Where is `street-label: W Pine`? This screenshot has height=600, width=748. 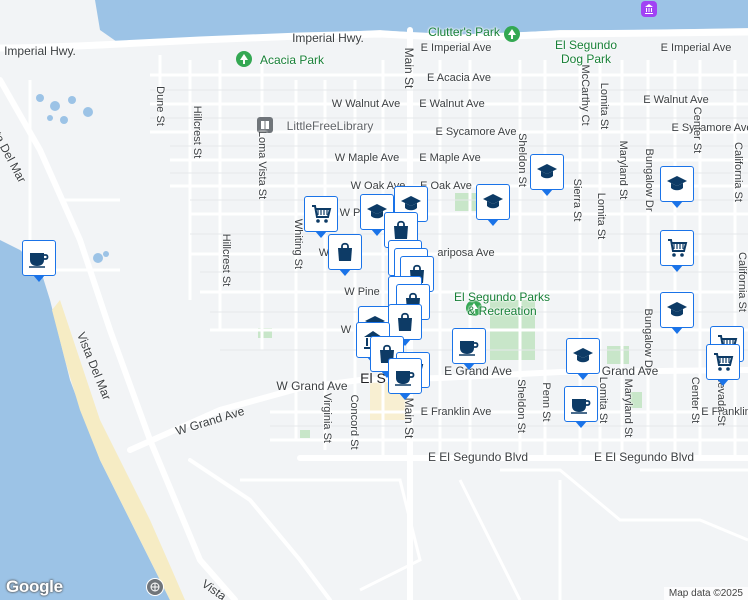
street-label: W Pine is located at coordinates (362, 292).